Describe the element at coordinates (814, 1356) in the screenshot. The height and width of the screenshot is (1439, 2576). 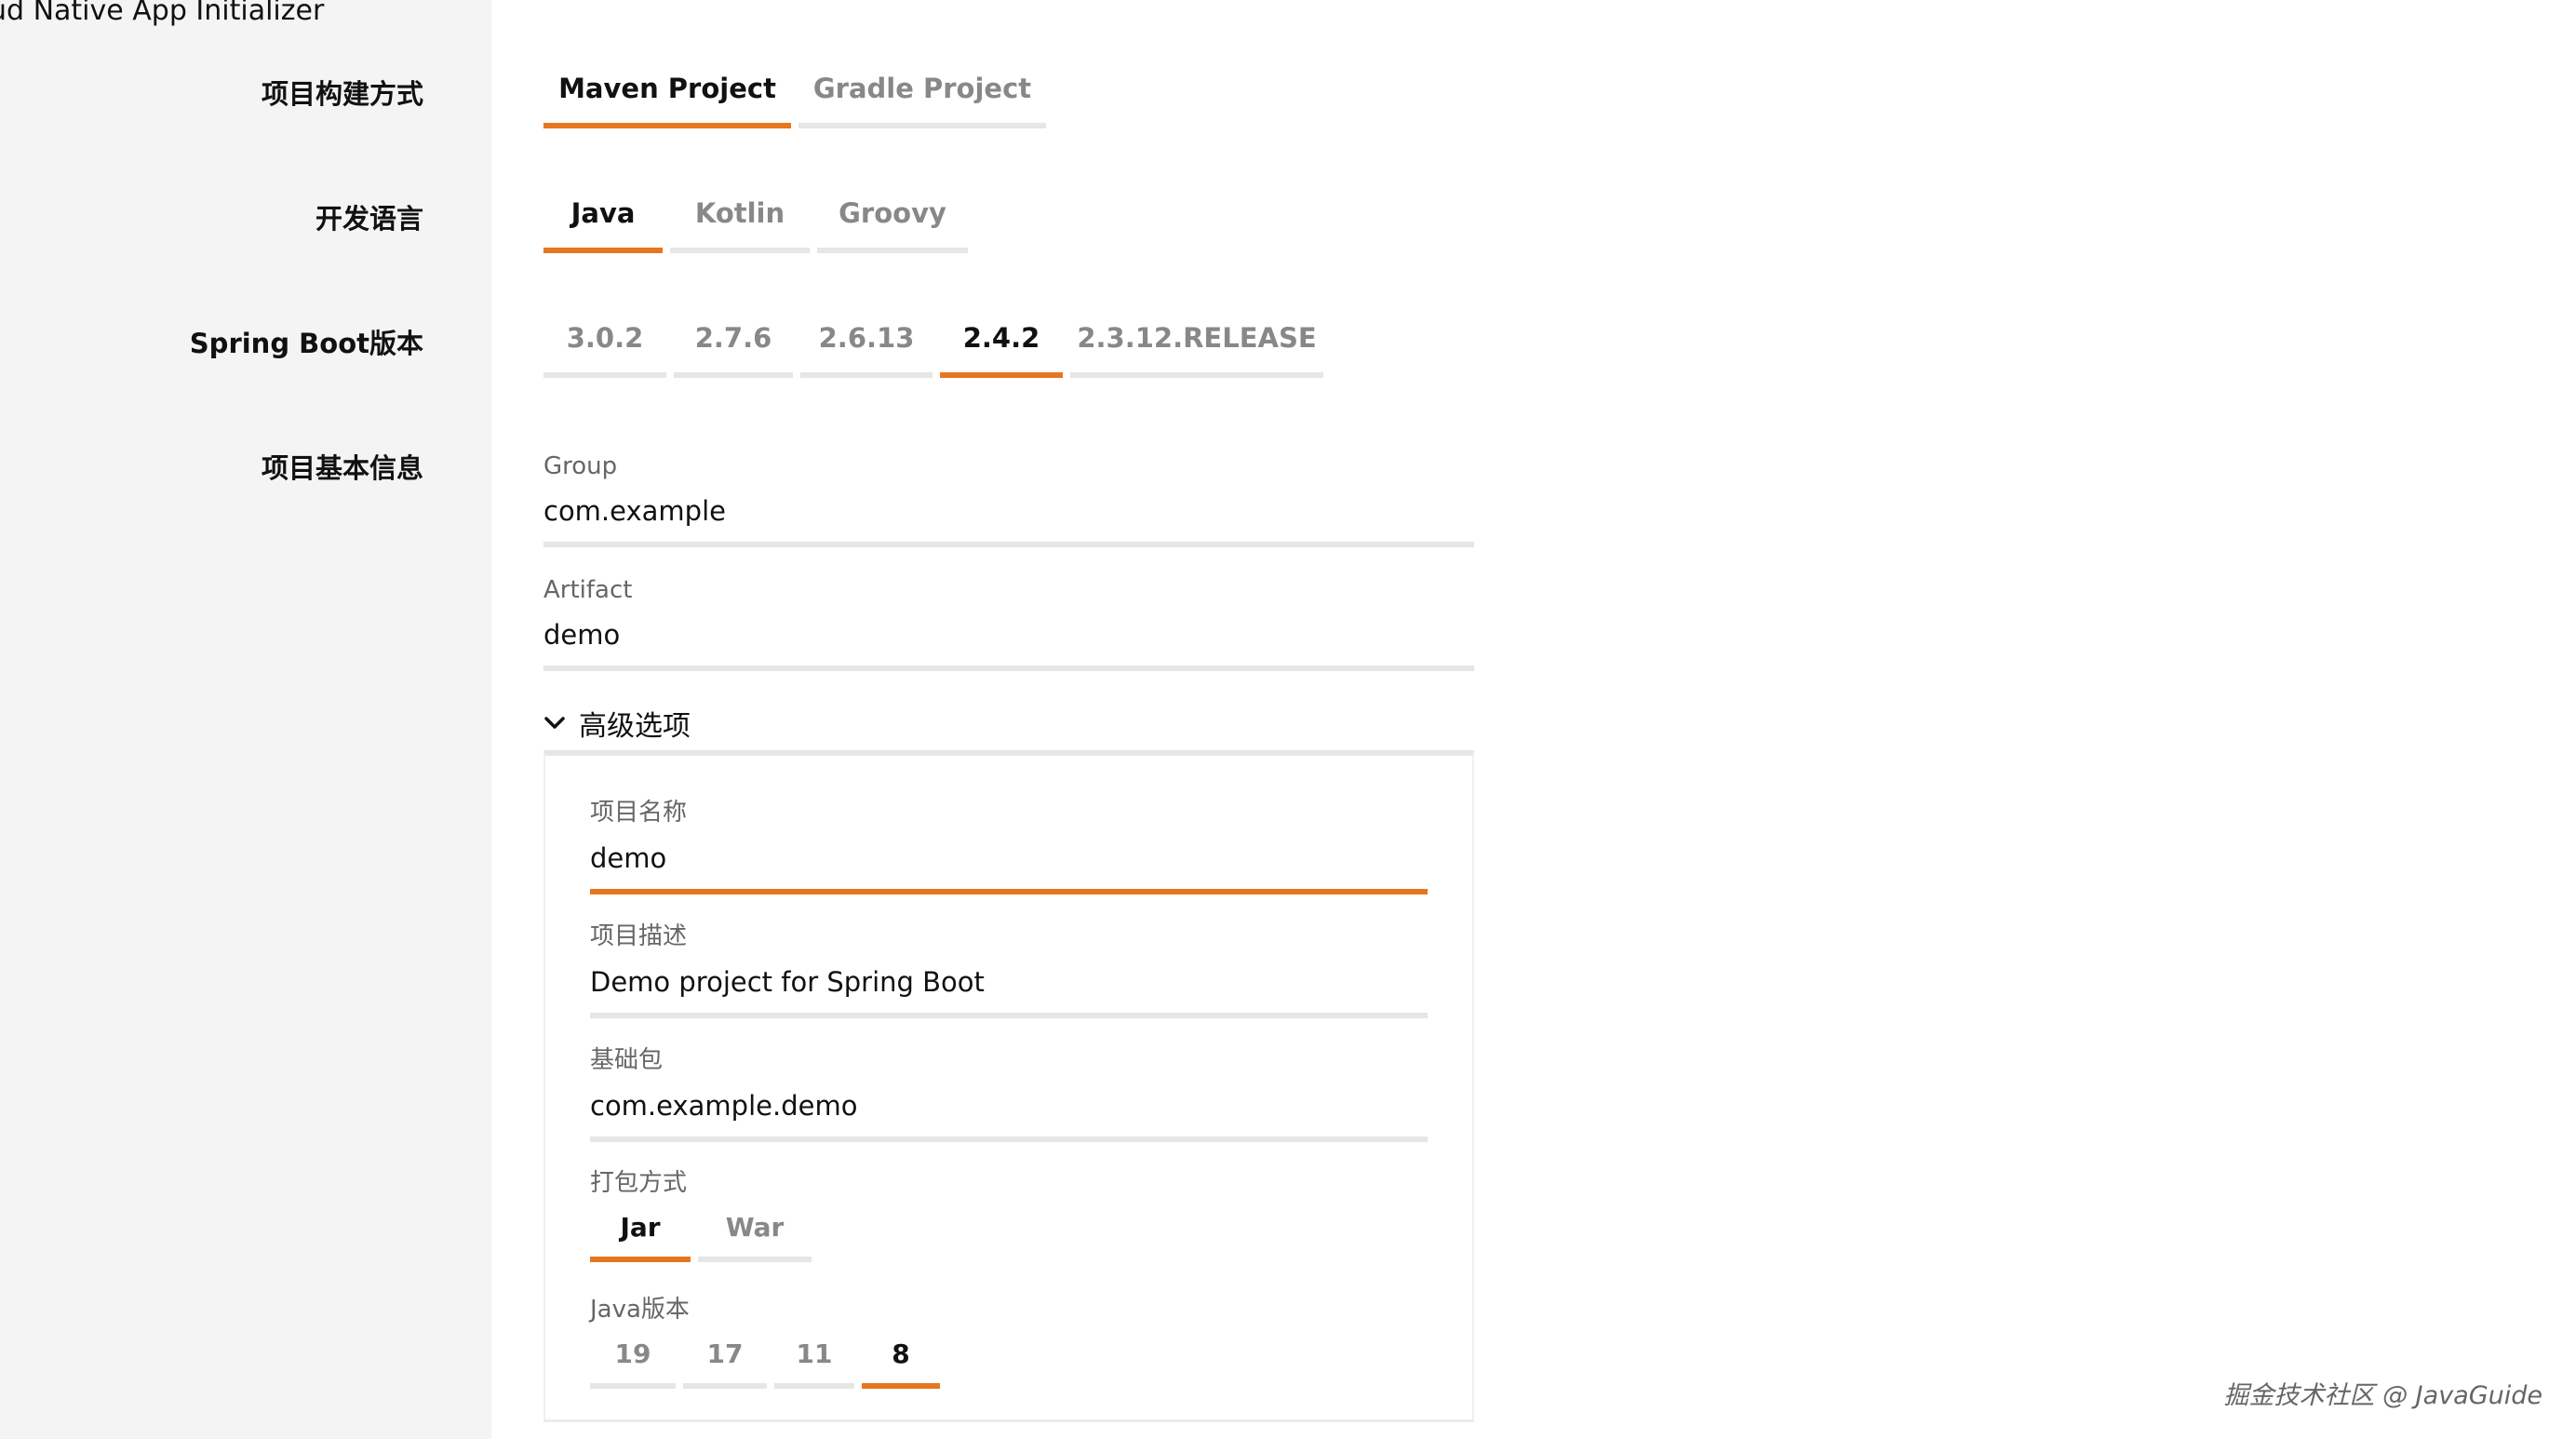
I see `tab-java-11: 11` at that location.